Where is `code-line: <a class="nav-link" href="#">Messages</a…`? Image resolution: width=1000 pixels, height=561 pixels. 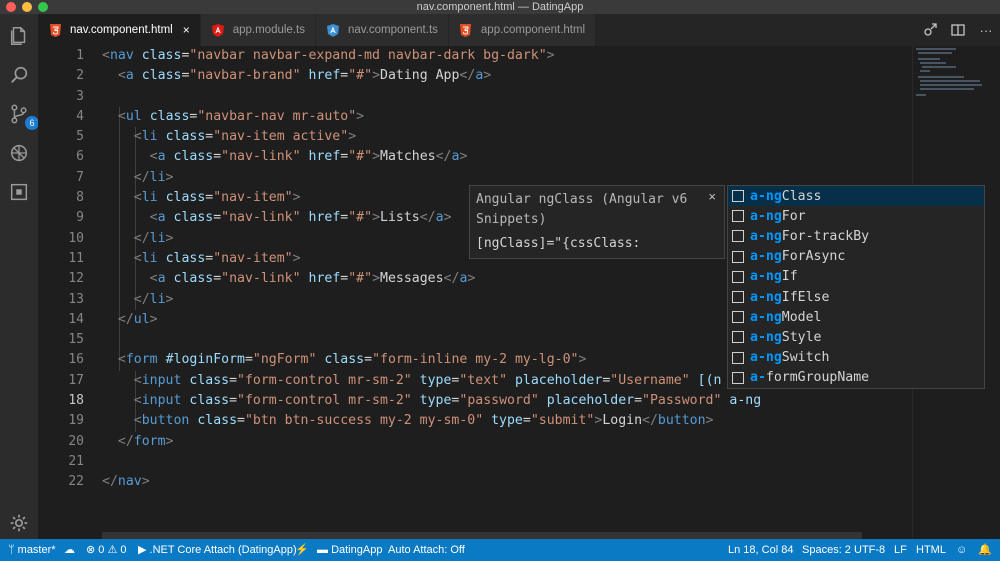
code-line: <a class="nav-link" href="#">Messages</a… is located at coordinates (431, 279).